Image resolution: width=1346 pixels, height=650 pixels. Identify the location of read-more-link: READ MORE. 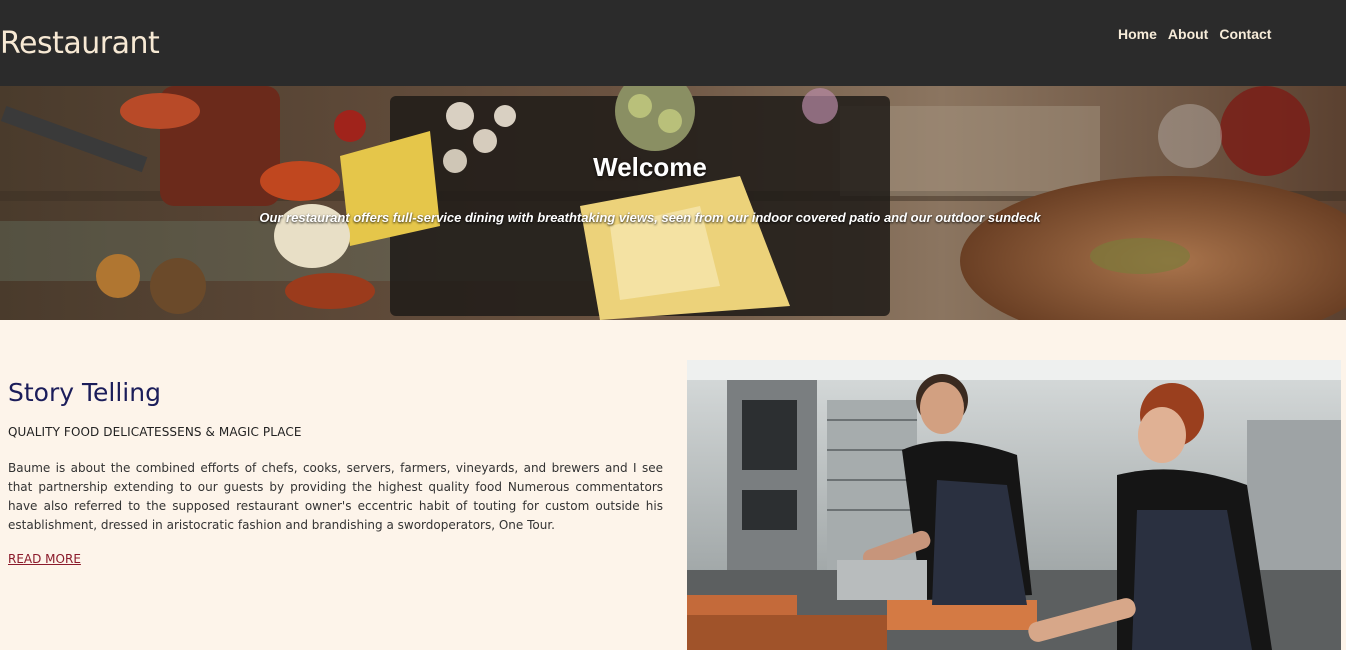
(44, 559).